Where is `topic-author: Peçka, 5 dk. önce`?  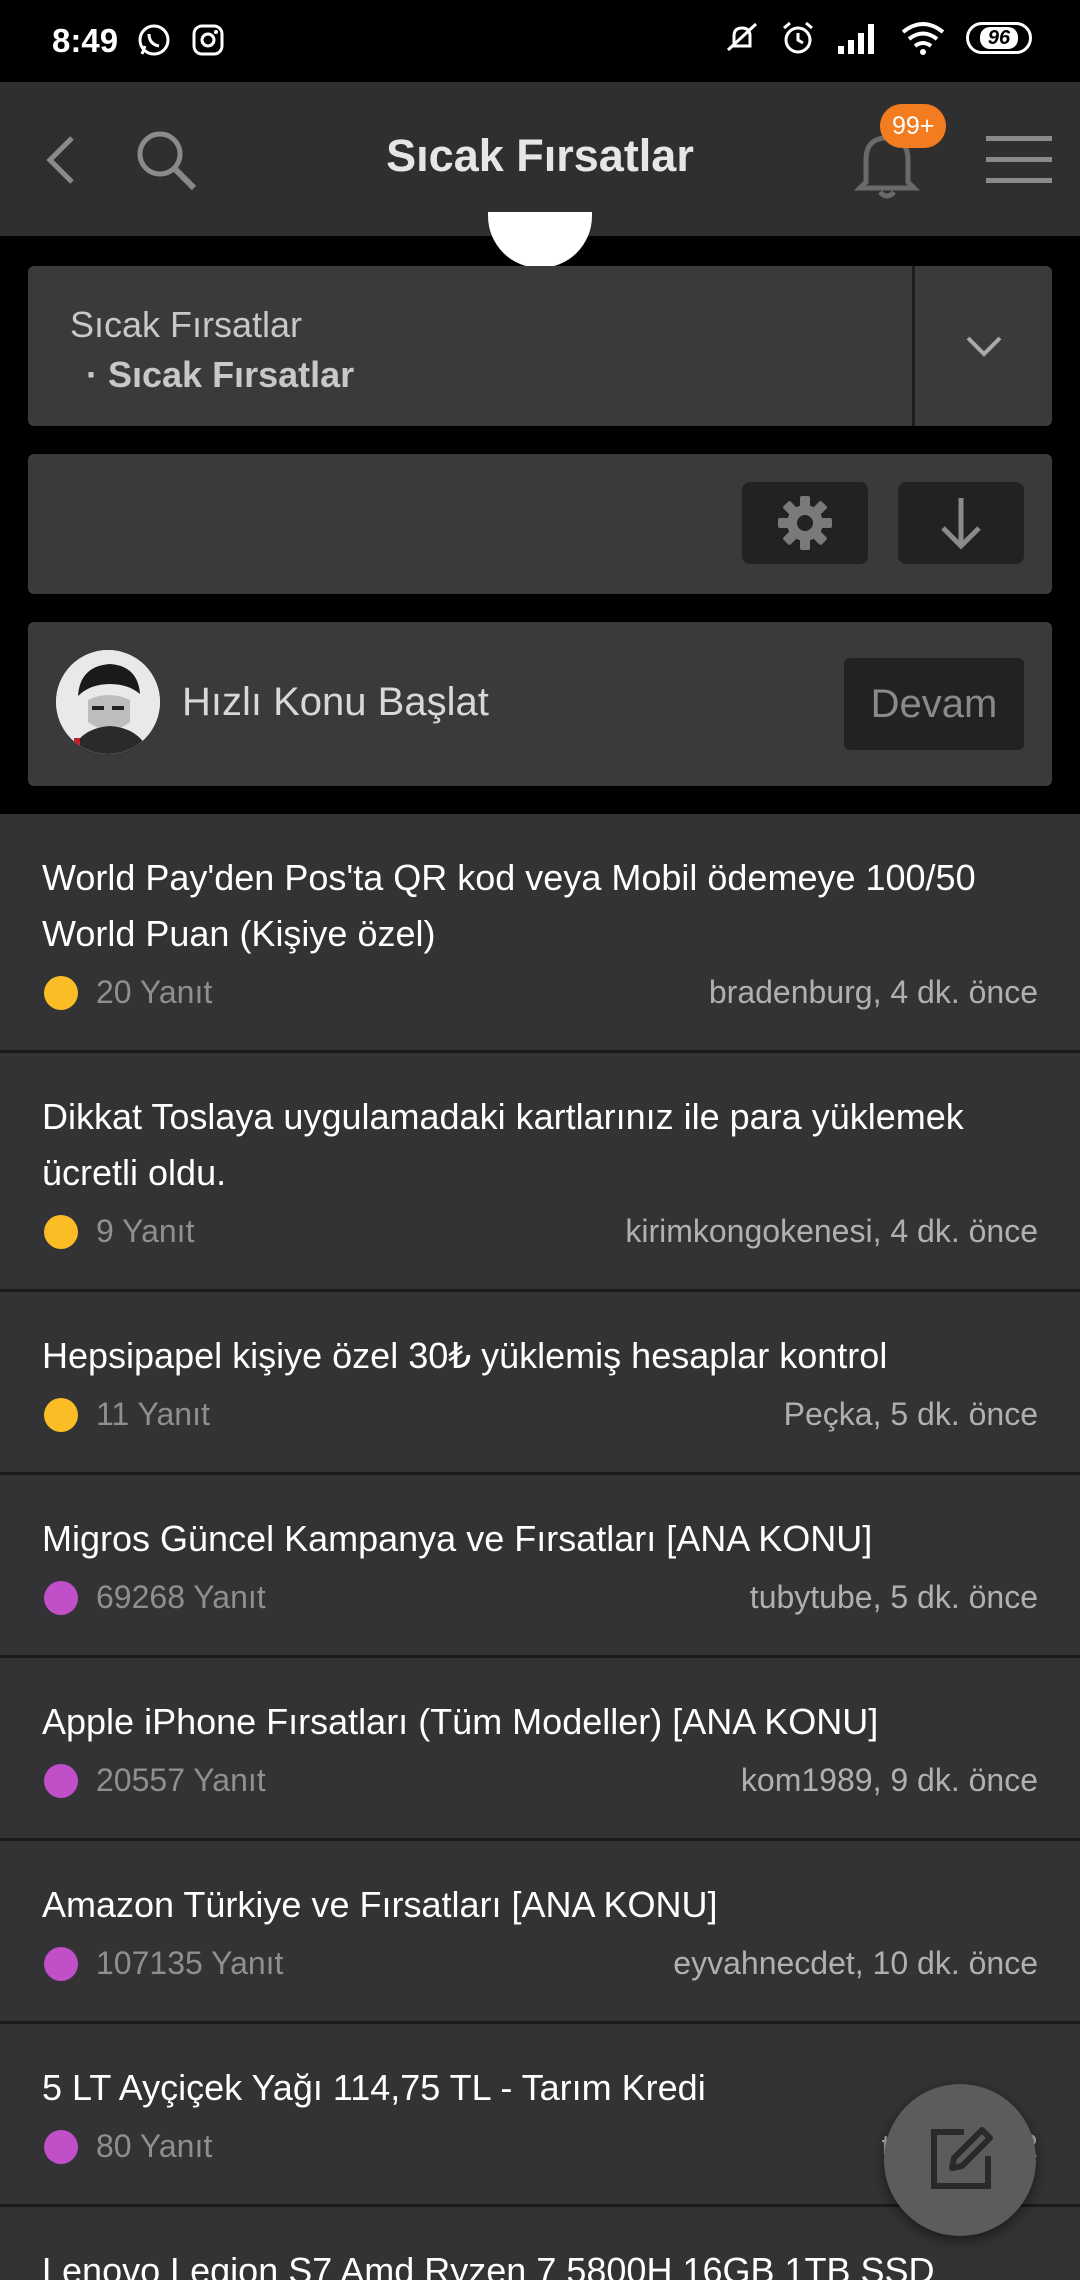 topic-author: Peçka, 5 dk. önce is located at coordinates (911, 1414).